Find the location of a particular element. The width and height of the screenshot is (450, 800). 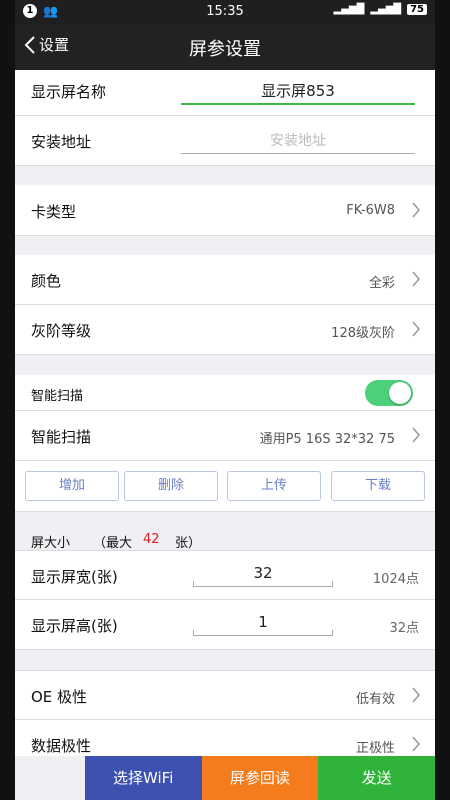

section-smart-scan: 智能扫描 is located at coordinates (225, 393).